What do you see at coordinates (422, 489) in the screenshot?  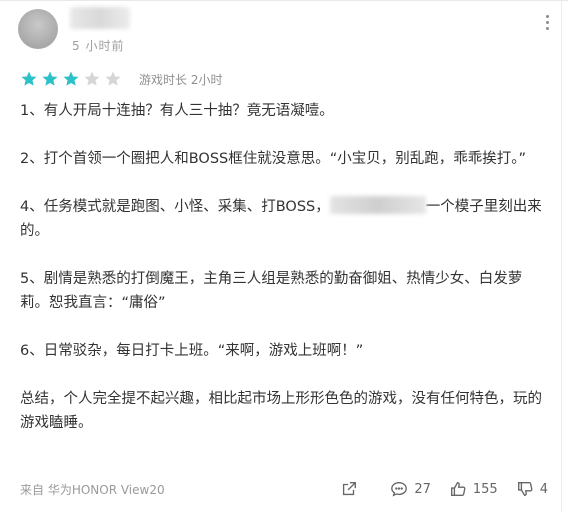 I see `comment-count: 27` at bounding box center [422, 489].